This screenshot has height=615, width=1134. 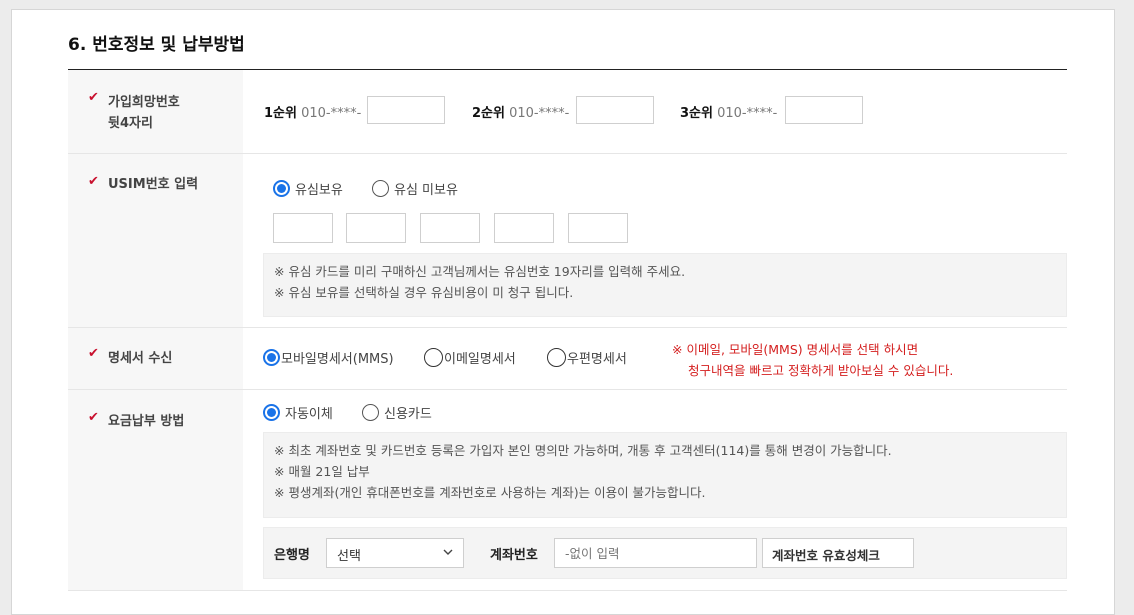 What do you see at coordinates (397, 412) in the screenshot?
I see `payment-credit-card-radio: 신용카드` at bounding box center [397, 412].